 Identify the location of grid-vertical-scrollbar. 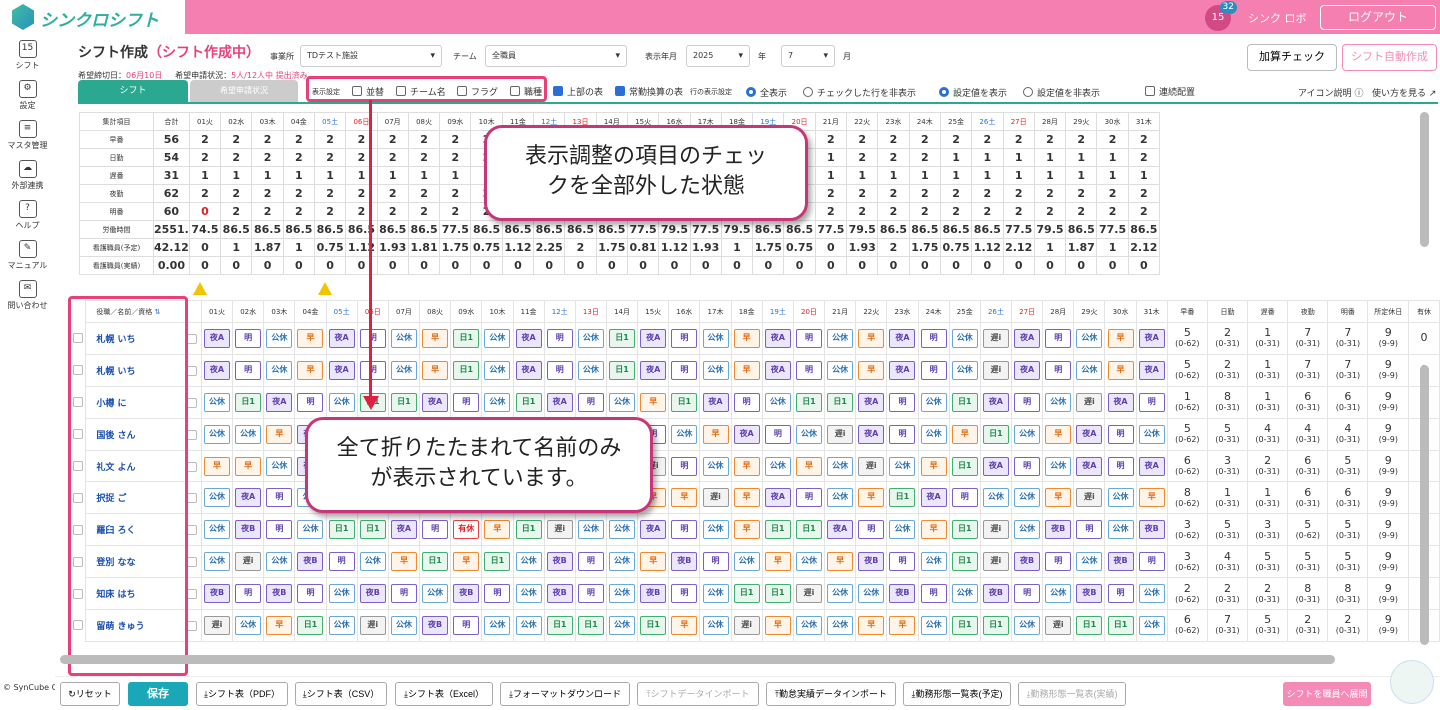
(1424, 505).